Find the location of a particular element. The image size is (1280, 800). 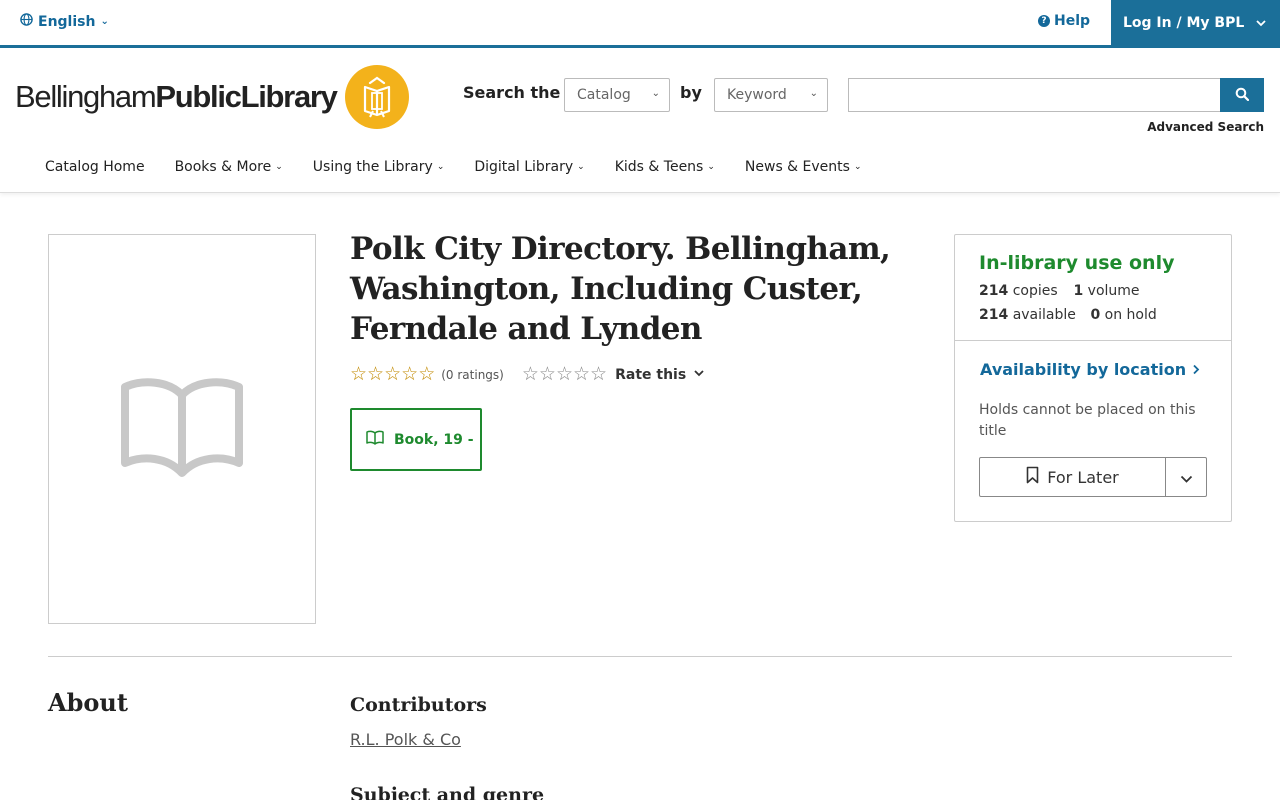

advanced-search-link: Advanced Search is located at coordinates (1205, 127).